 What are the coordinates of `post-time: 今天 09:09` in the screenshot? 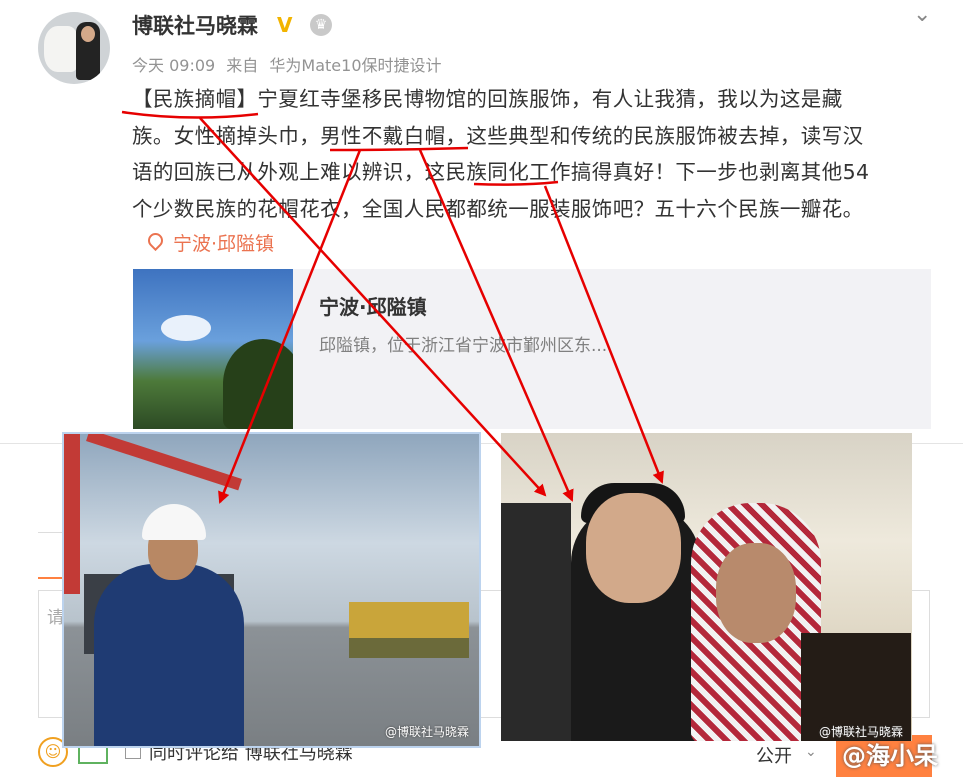 It's located at (173, 65).